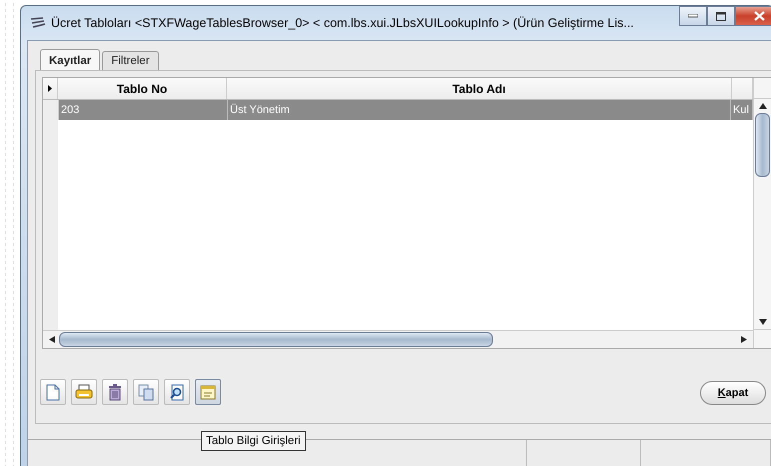 The image size is (771, 466). I want to click on maximize-icon, so click(721, 16).